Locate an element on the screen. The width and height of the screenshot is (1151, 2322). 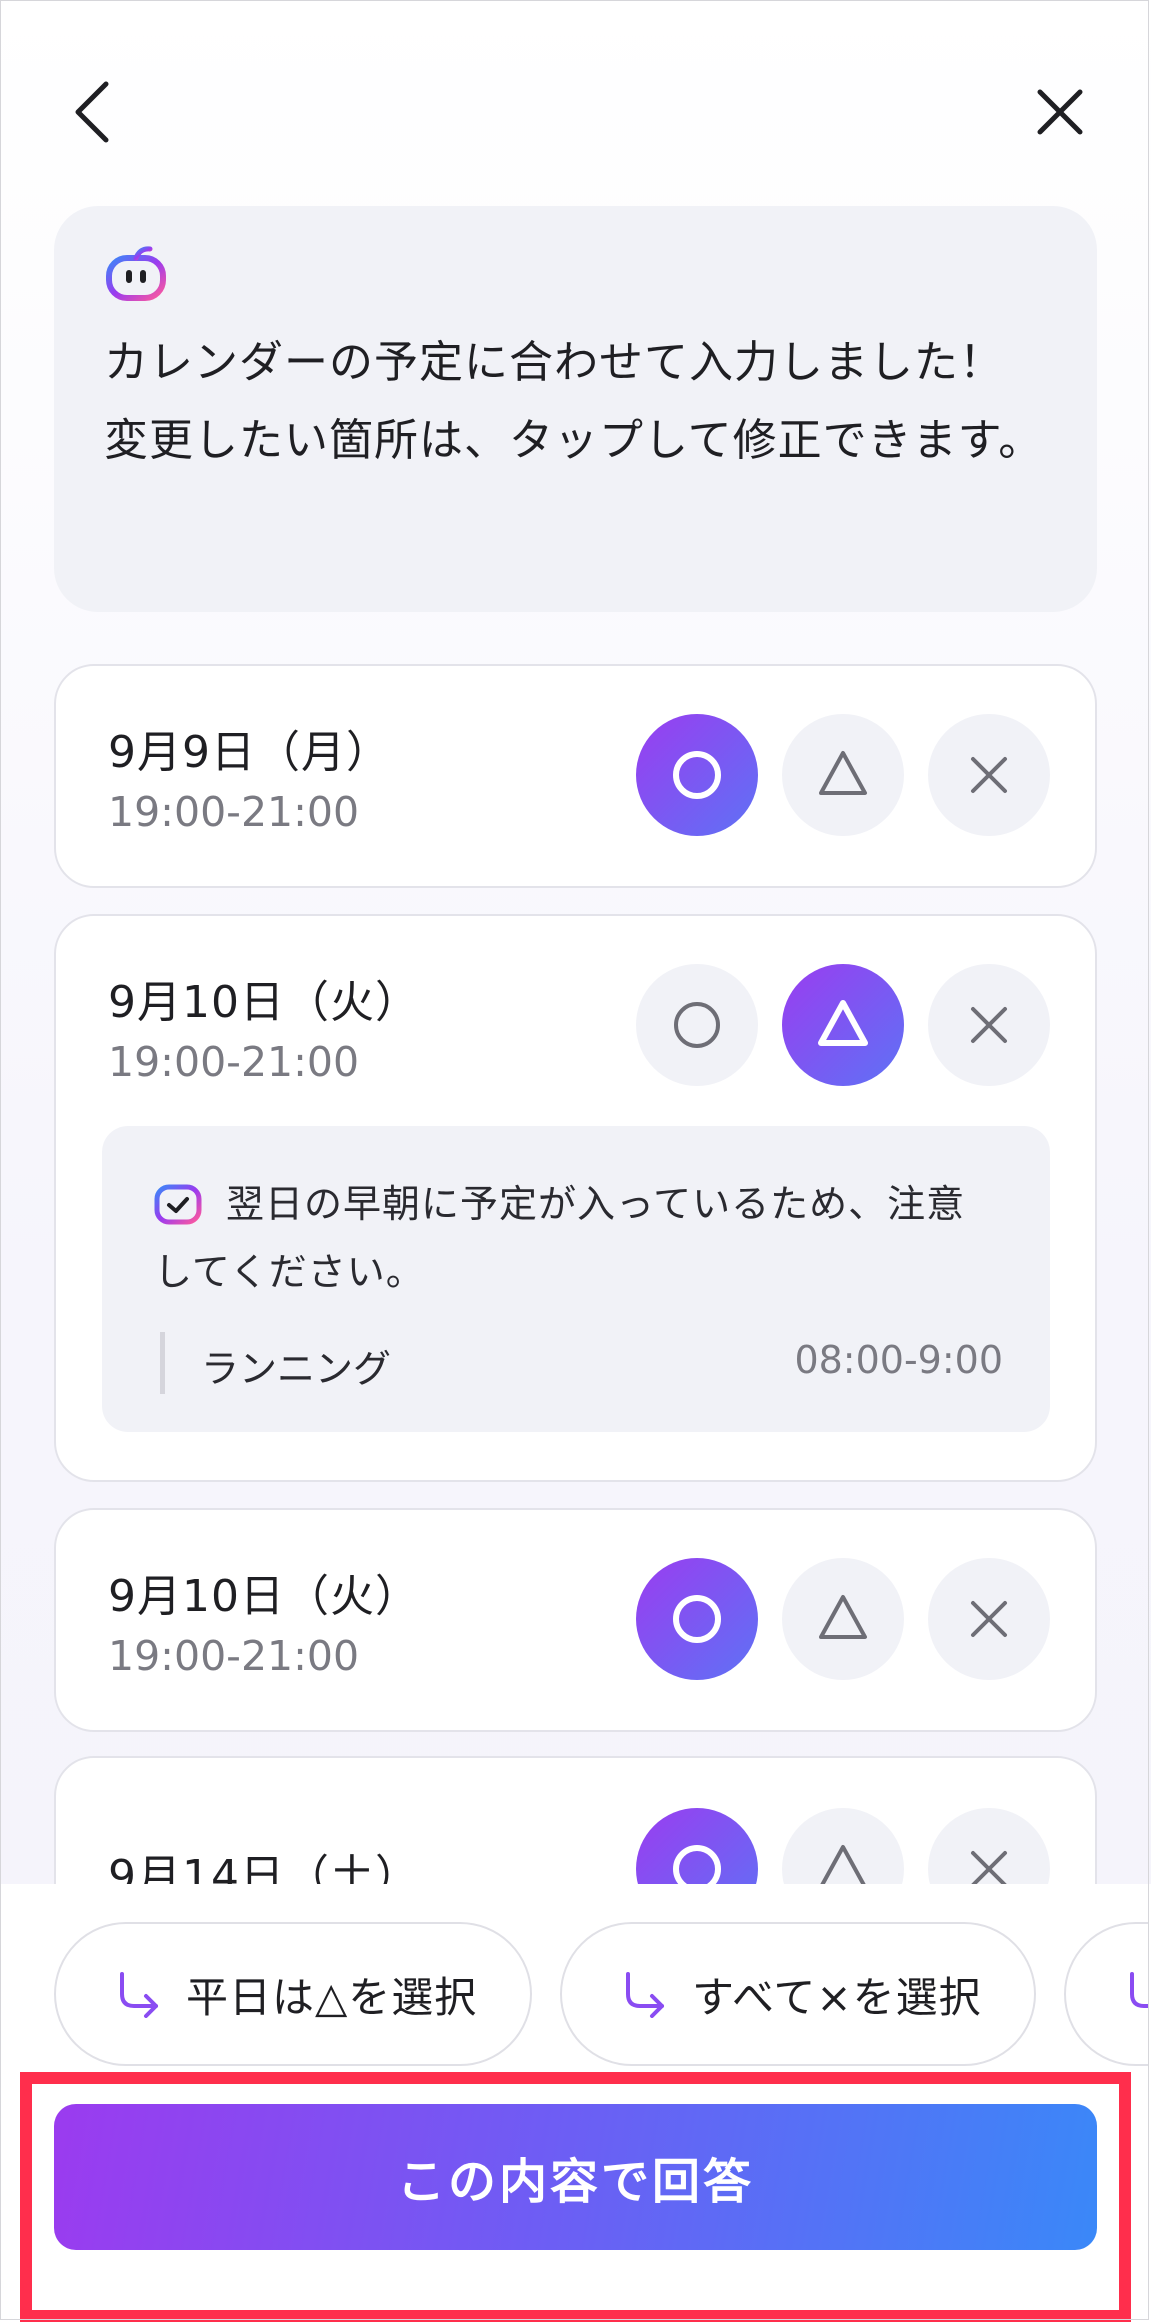
close-icon is located at coordinates (1060, 112).